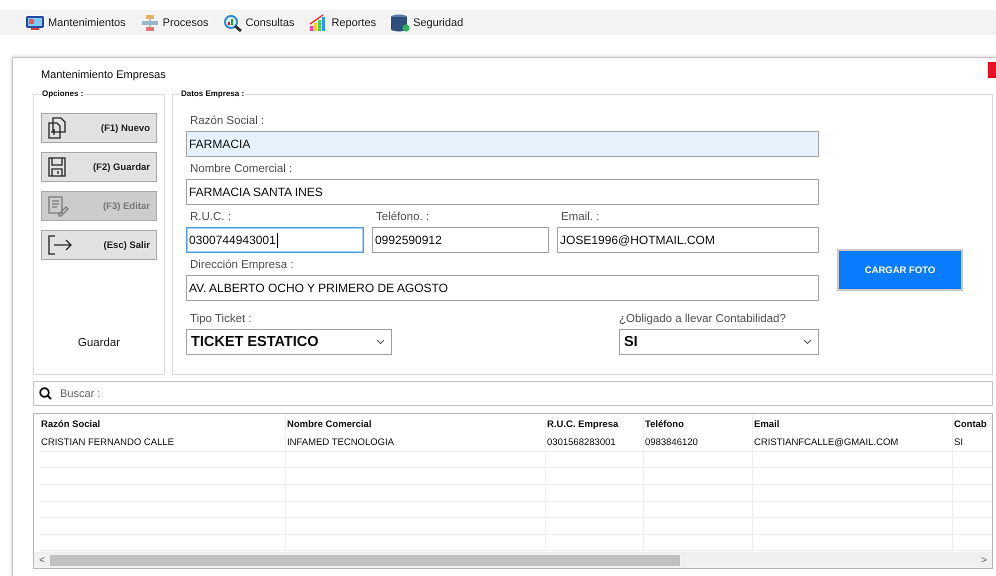 Image resolution: width=996 pixels, height=576 pixels. I want to click on search-icon, so click(45, 393).